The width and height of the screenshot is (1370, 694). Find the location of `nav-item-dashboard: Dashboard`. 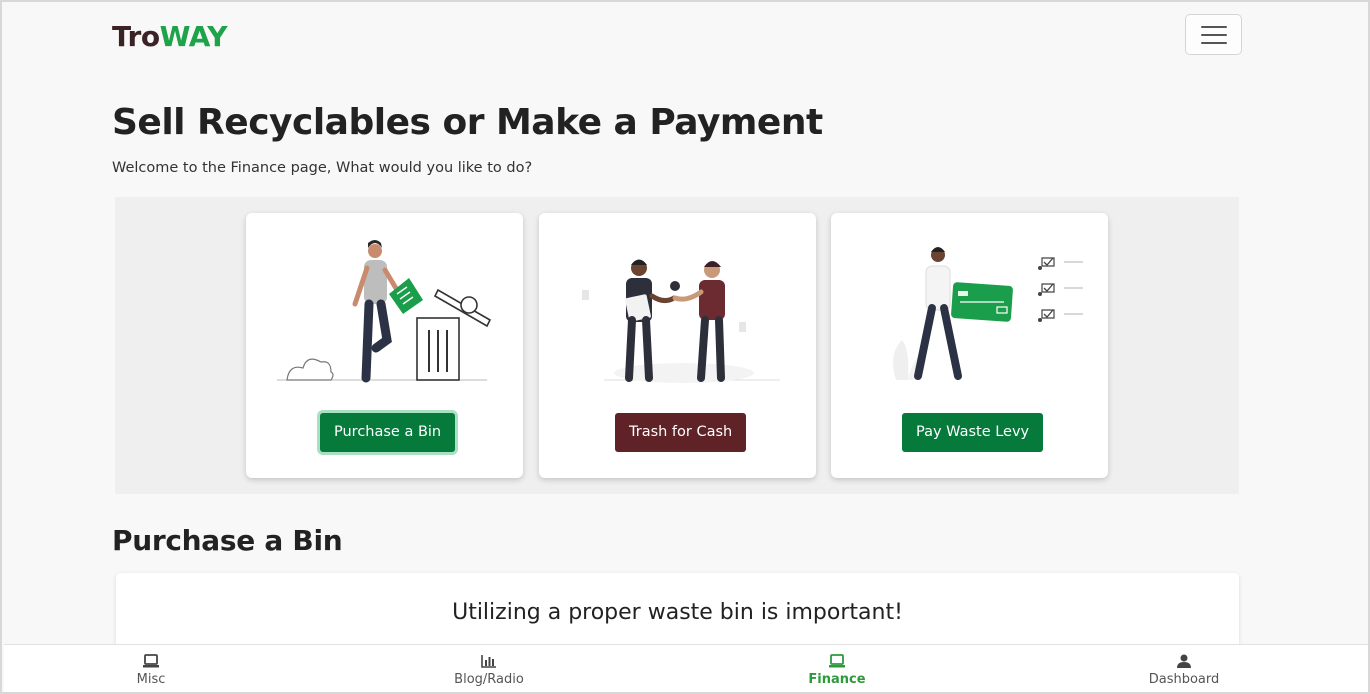

nav-item-dashboard: Dashboard is located at coordinates (1184, 668).